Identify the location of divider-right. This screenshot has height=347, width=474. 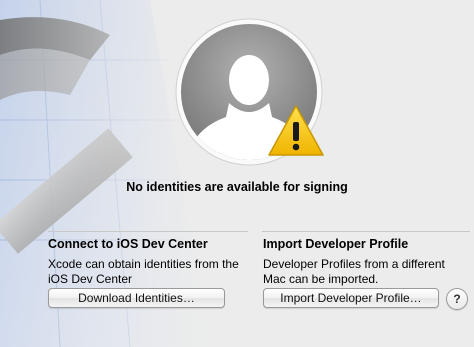
(366, 231).